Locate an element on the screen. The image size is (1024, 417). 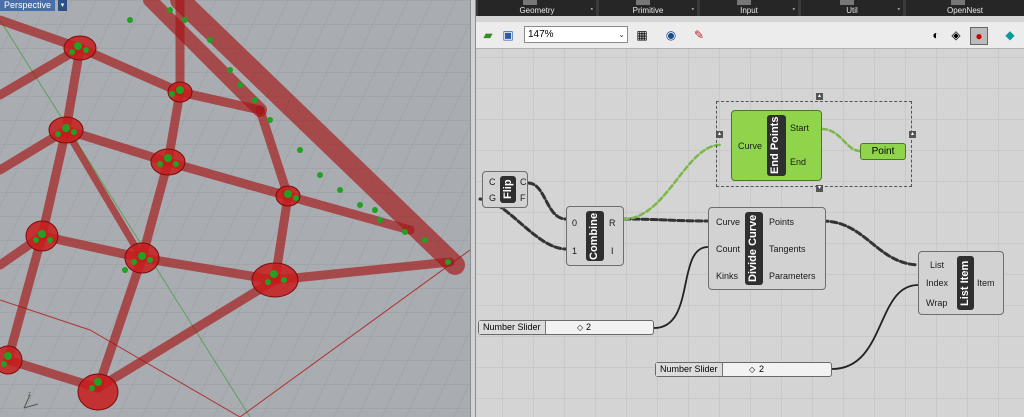
sketch-icon: ▦ is located at coordinates (642, 35).